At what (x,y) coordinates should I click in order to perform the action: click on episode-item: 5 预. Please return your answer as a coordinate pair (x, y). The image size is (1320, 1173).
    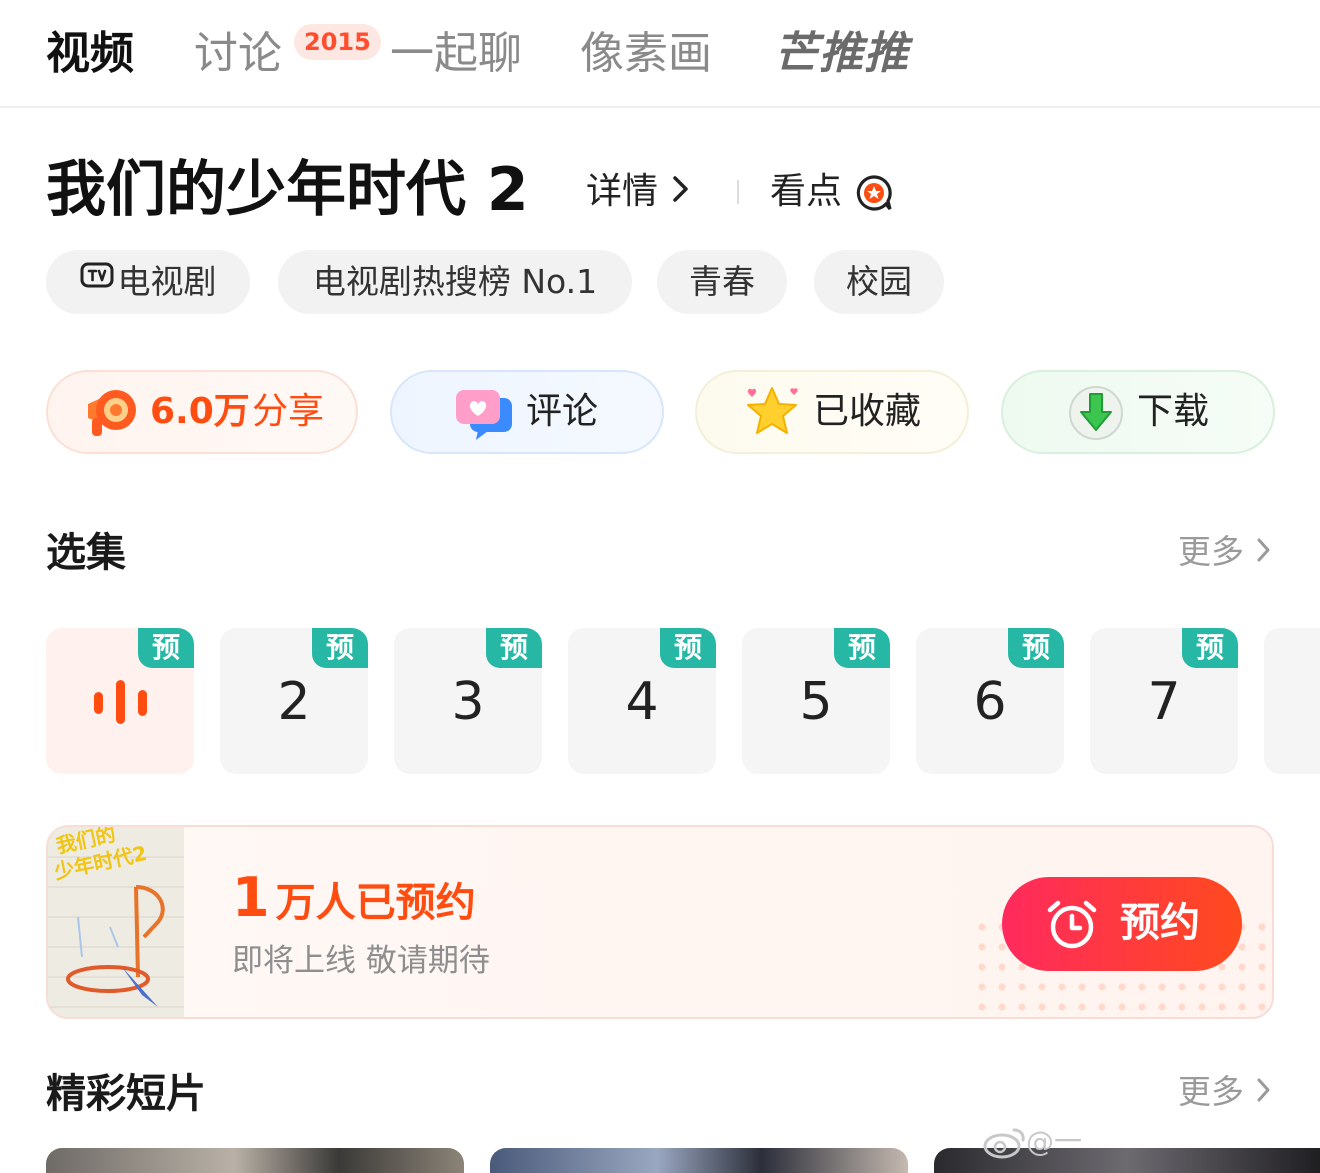
    Looking at the image, I should click on (816, 701).